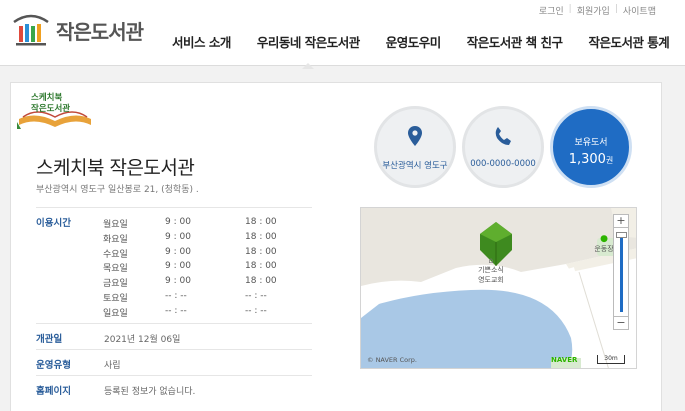  I want to click on day-label: 금요일, so click(115, 284).